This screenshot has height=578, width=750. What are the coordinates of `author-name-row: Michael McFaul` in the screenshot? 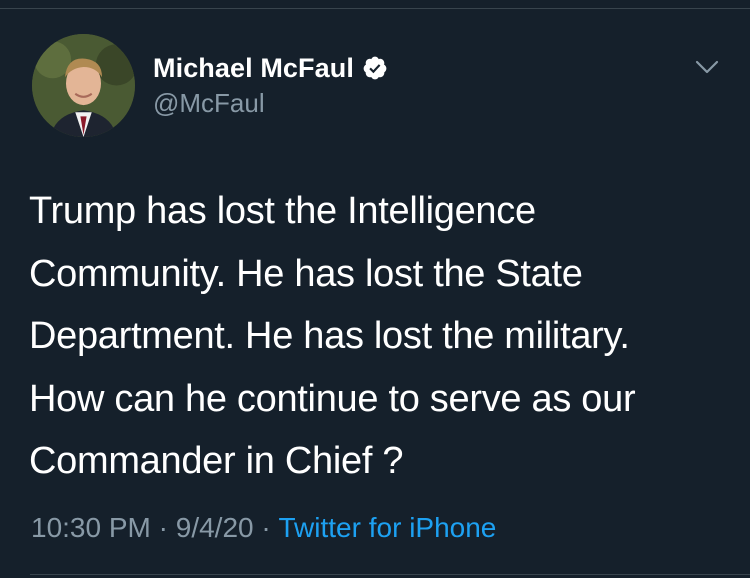 It's located at (270, 68).